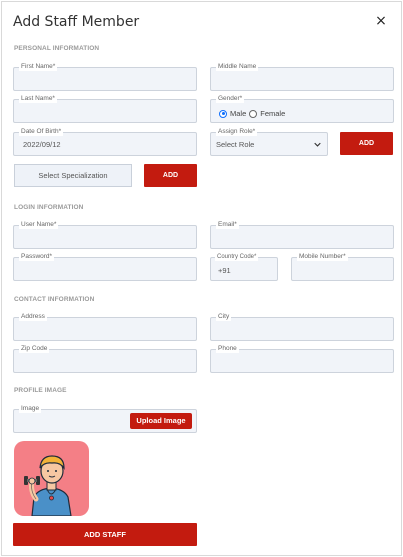 Image resolution: width=403 pixels, height=557 pixels. I want to click on image-label: Image, so click(30, 409).